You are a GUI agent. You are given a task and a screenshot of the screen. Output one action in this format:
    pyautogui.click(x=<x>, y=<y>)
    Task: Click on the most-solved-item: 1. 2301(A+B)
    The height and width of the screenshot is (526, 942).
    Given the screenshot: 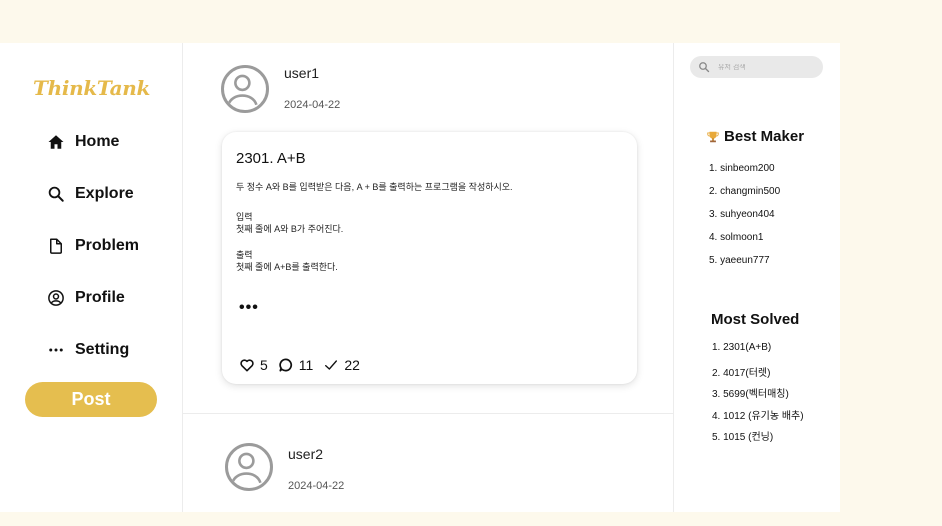 What is the action you would take?
    pyautogui.click(x=741, y=347)
    